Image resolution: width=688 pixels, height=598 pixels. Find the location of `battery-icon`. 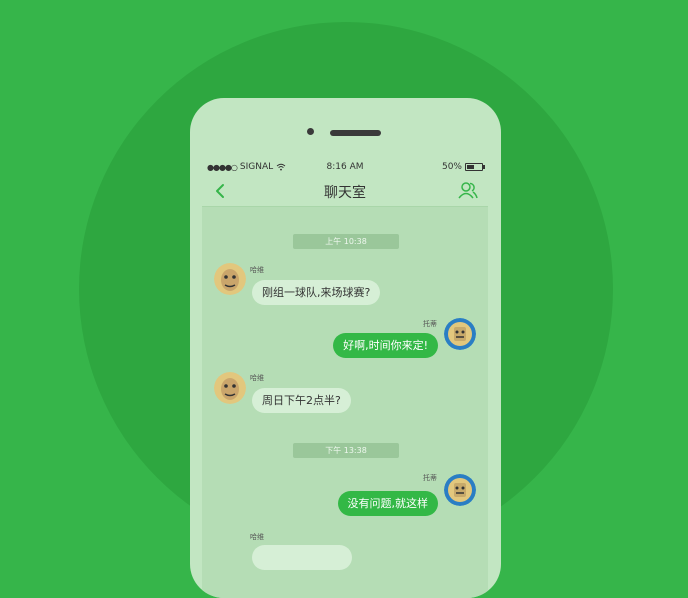

battery-icon is located at coordinates (475, 167).